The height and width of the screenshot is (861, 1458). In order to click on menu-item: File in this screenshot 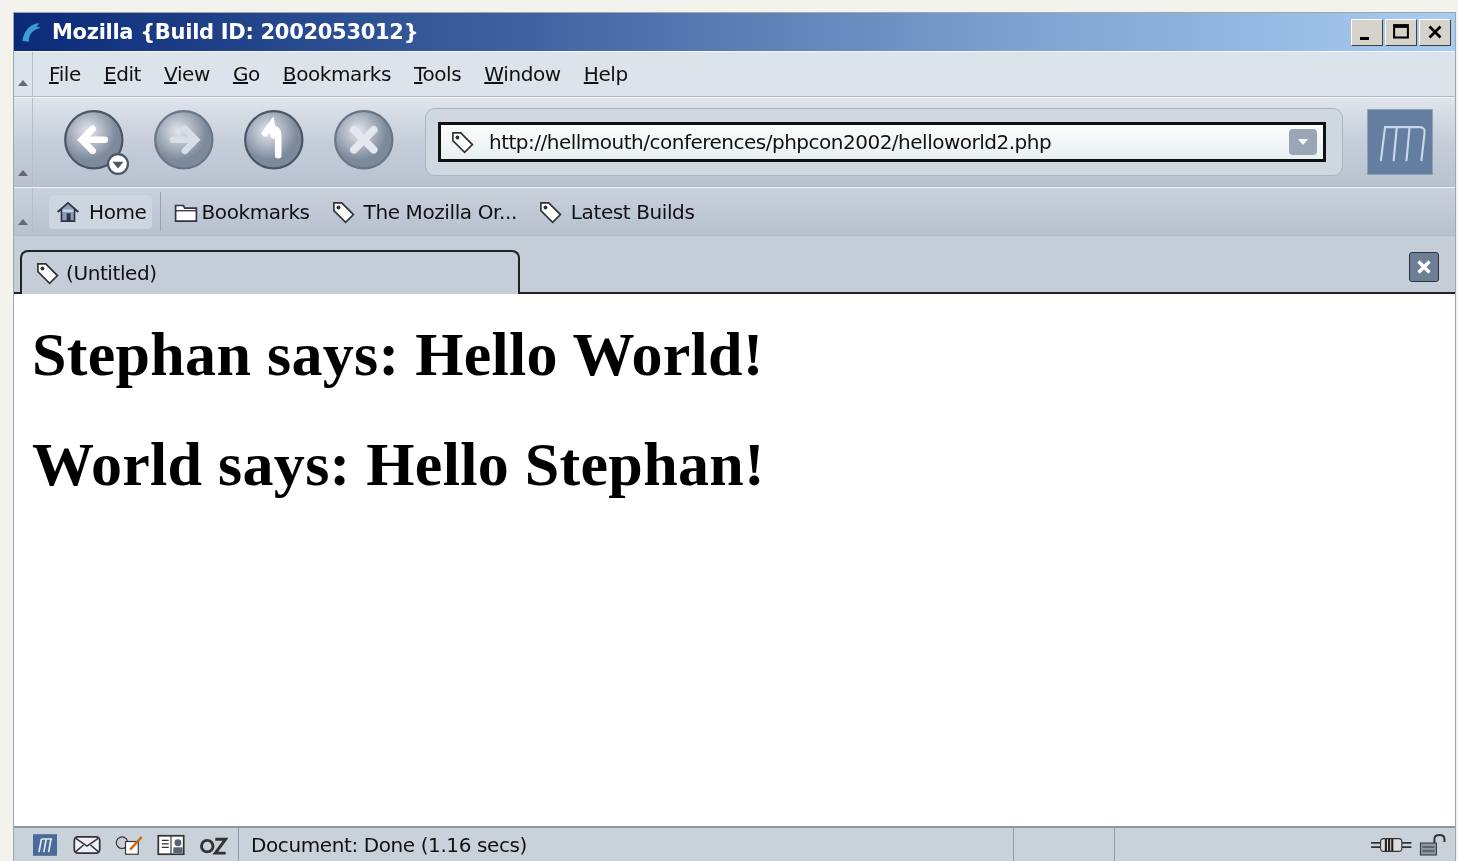, I will do `click(65, 74)`.